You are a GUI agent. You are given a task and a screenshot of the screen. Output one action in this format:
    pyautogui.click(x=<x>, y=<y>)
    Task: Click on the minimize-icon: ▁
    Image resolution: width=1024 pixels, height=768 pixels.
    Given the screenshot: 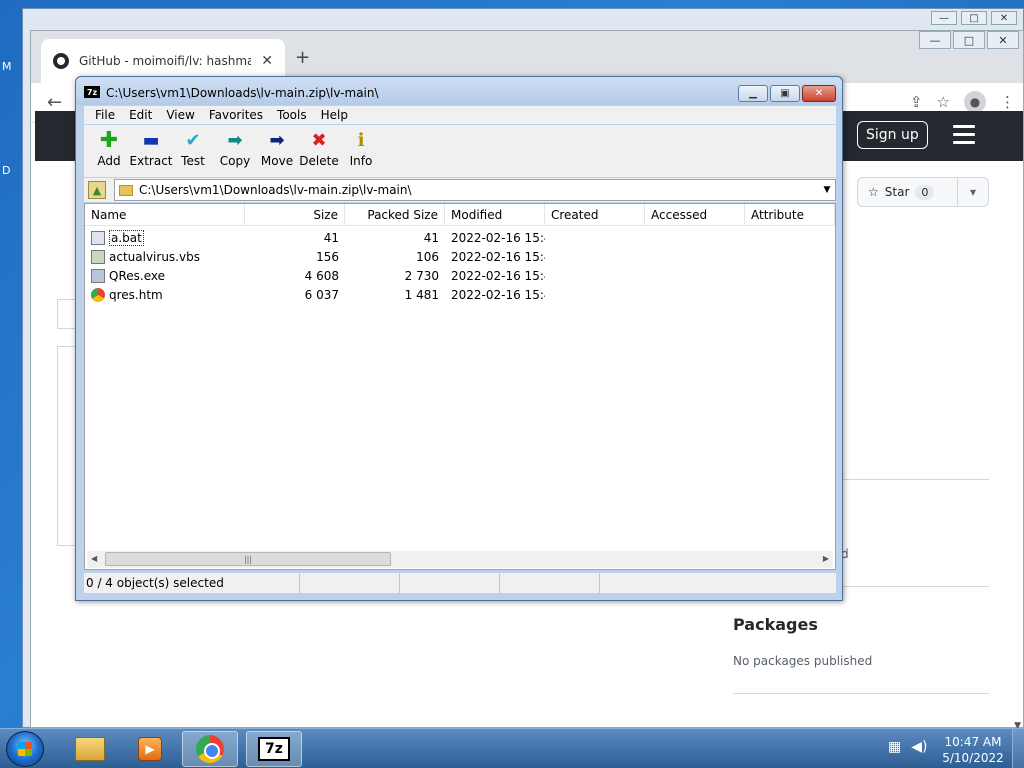 What is the action you would take?
    pyautogui.click(x=753, y=93)
    